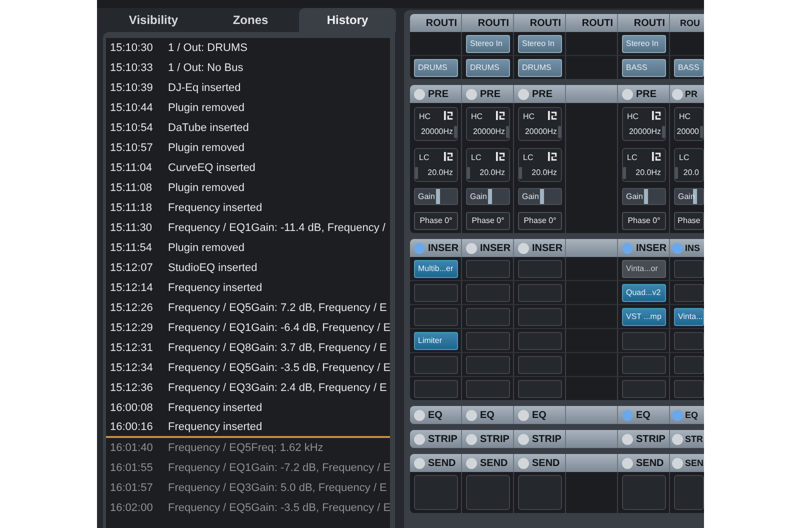  I want to click on high-cut-control: HC 20000, so click(689, 123).